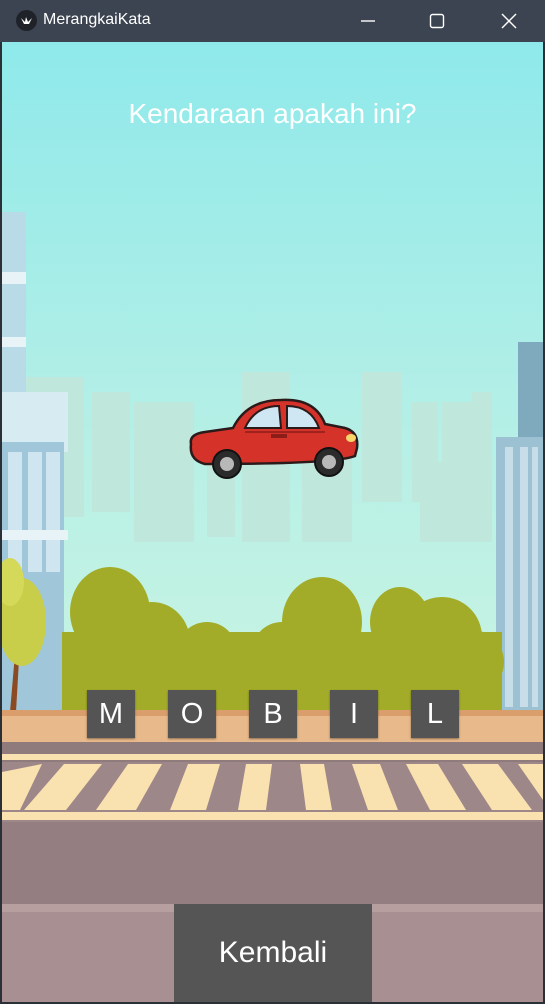 Image resolution: width=545 pixels, height=1004 pixels. I want to click on close-button, so click(509, 21).